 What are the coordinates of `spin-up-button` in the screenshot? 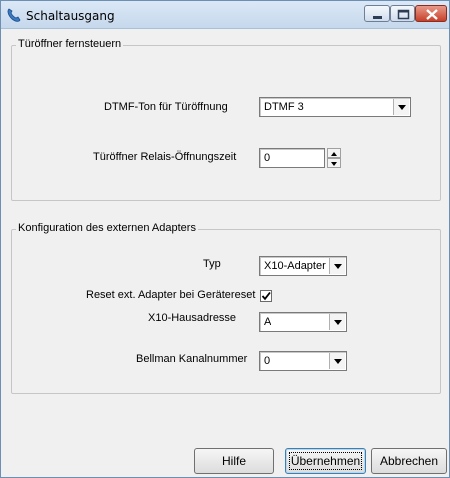 It's located at (334, 153).